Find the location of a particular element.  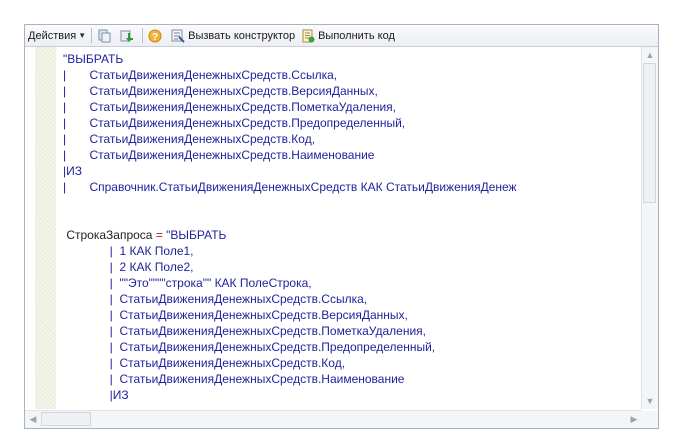

run-code-icon is located at coordinates (308, 36).